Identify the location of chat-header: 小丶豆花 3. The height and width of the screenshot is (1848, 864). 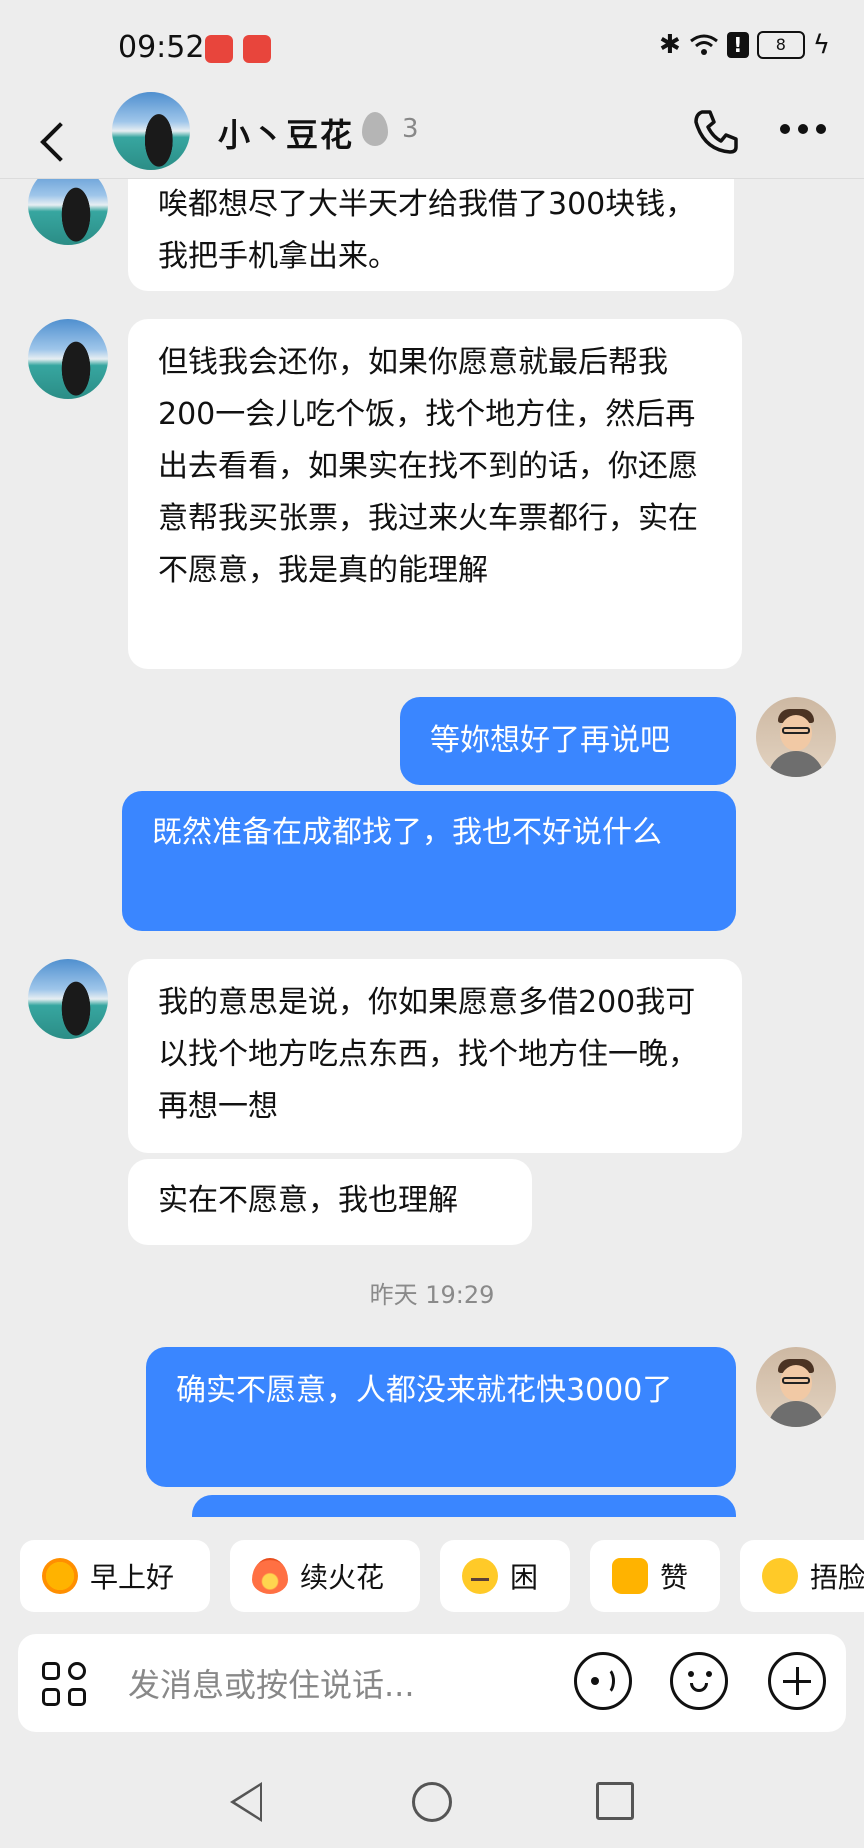
(432, 136).